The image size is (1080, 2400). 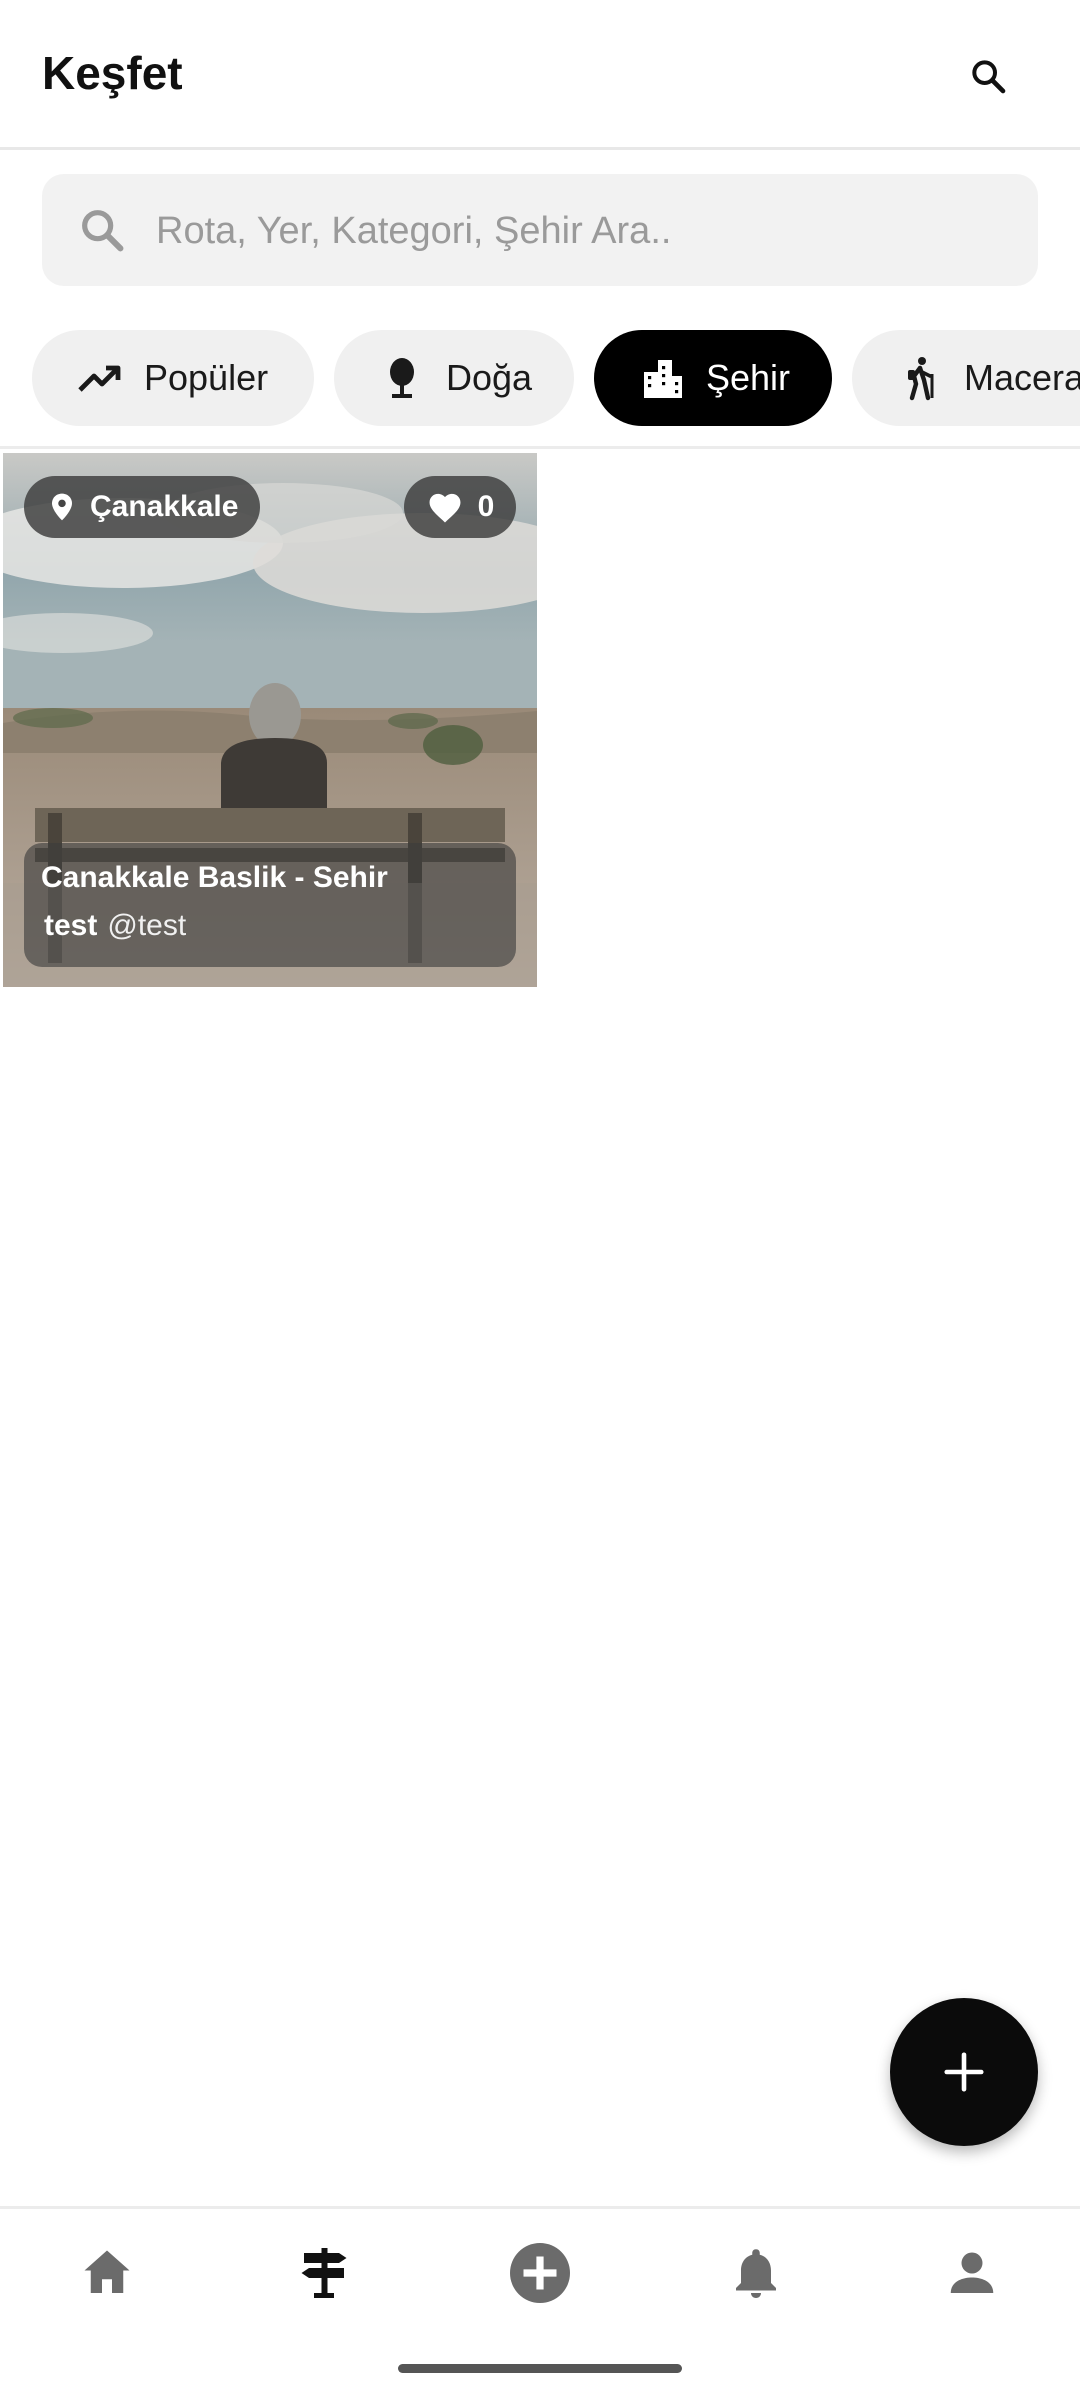 I want to click on app-bar: Keşfet, so click(x=540, y=75).